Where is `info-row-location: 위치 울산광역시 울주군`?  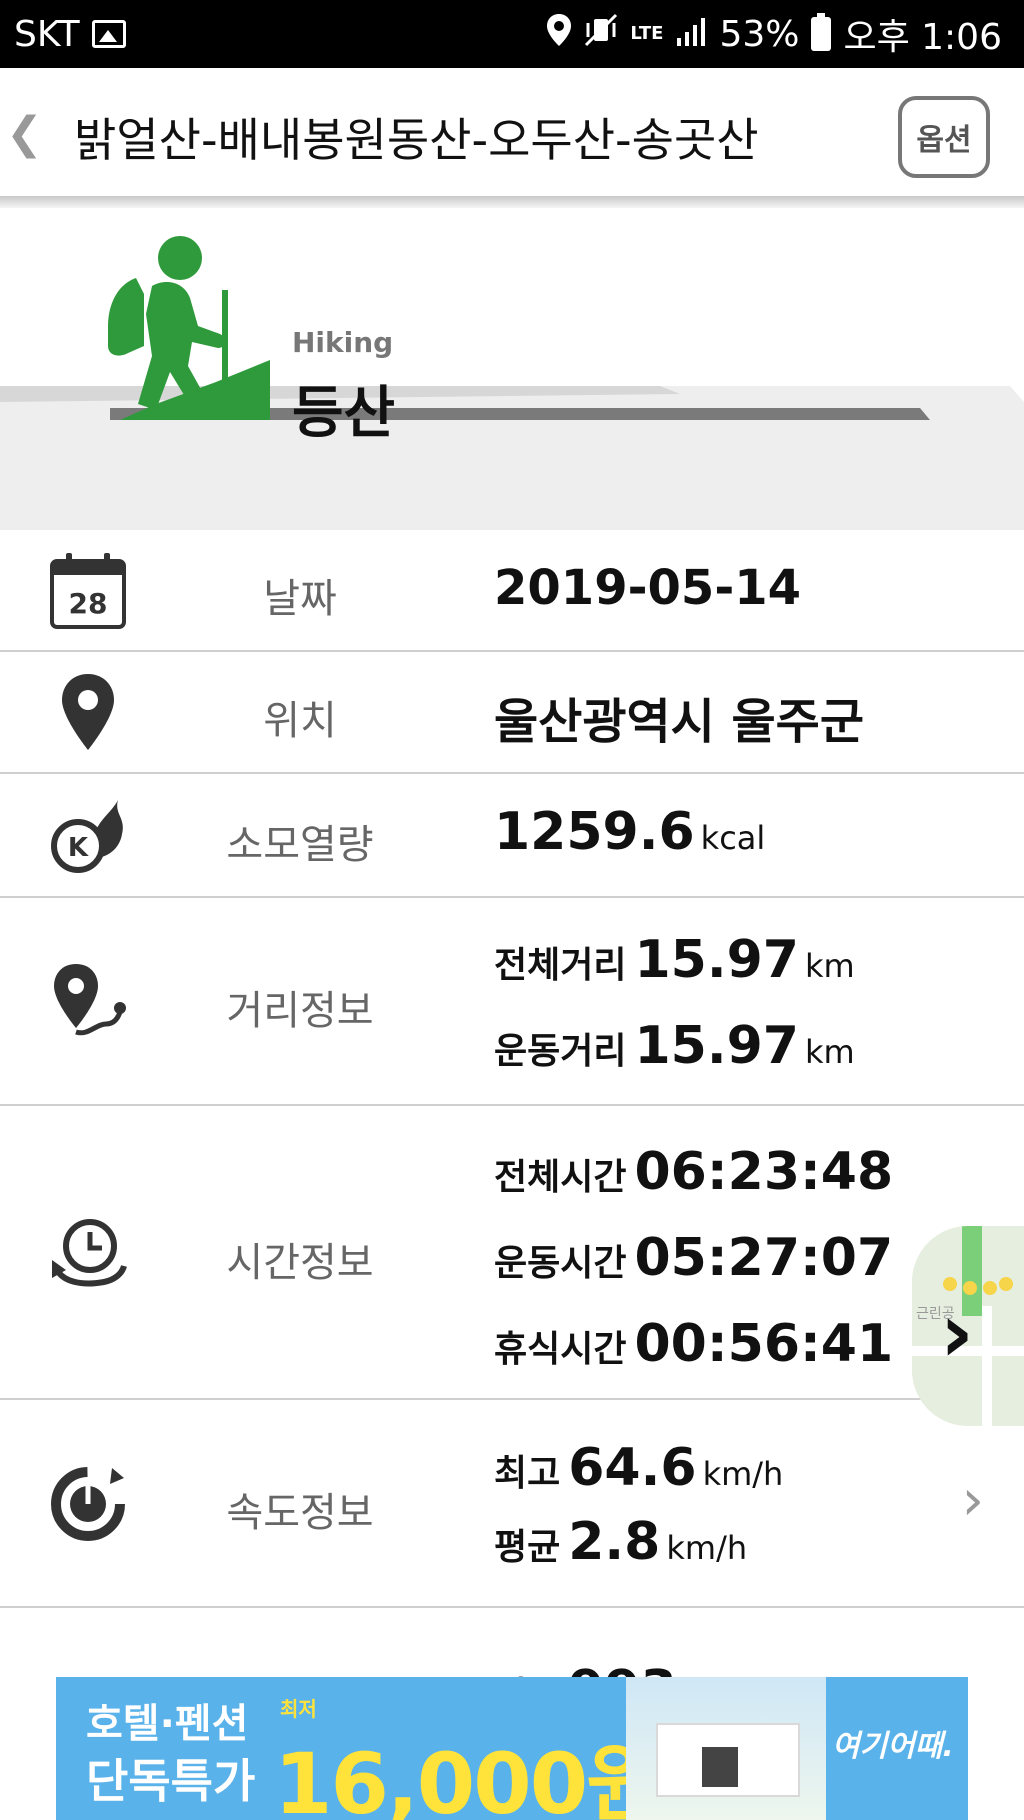 info-row-location: 위치 울산광역시 울주군 is located at coordinates (512, 713).